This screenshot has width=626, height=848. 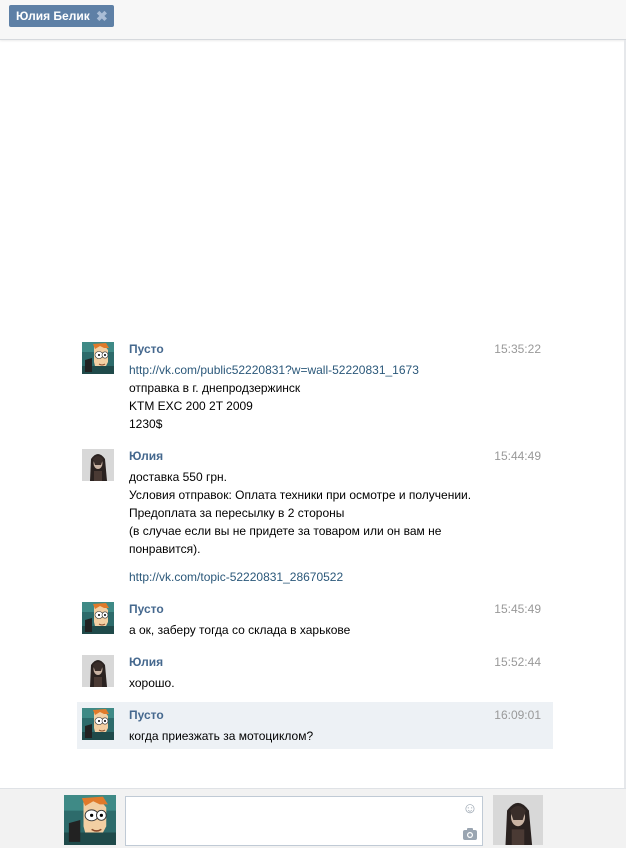 I want to click on message-text: хорошо., so click(x=152, y=683).